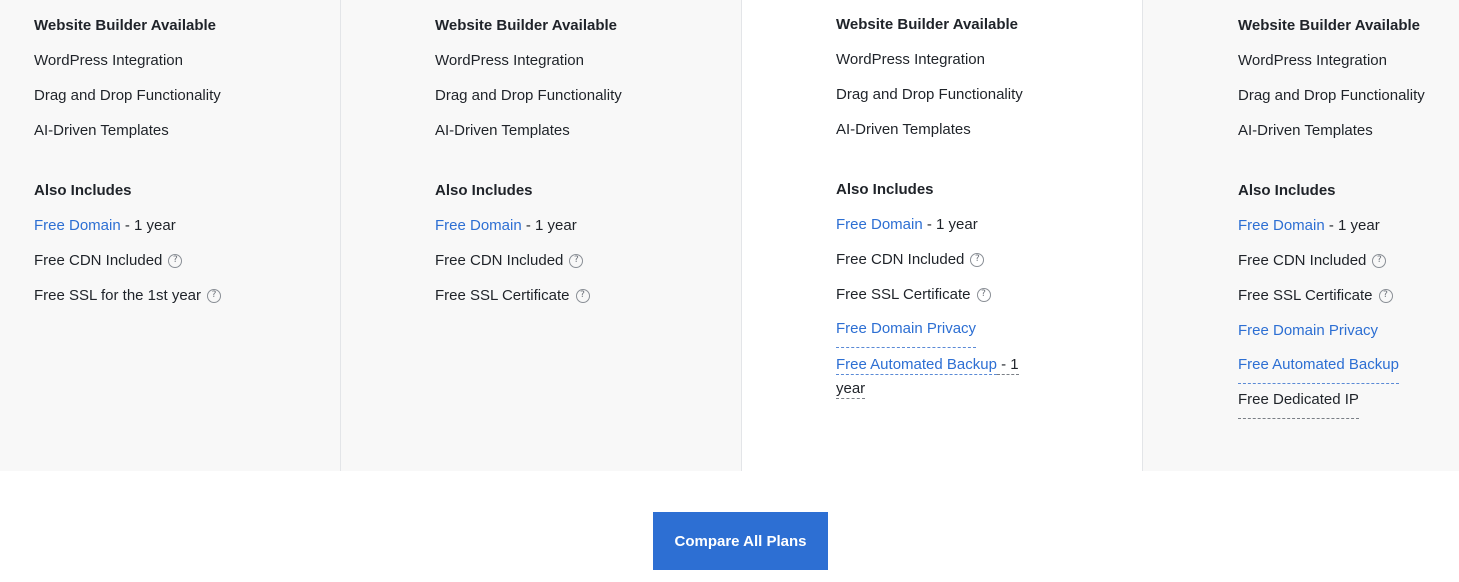 This screenshot has height=582, width=1459. Describe the element at coordinates (851, 389) in the screenshot. I see `automated-backup-term-cont: year` at that location.